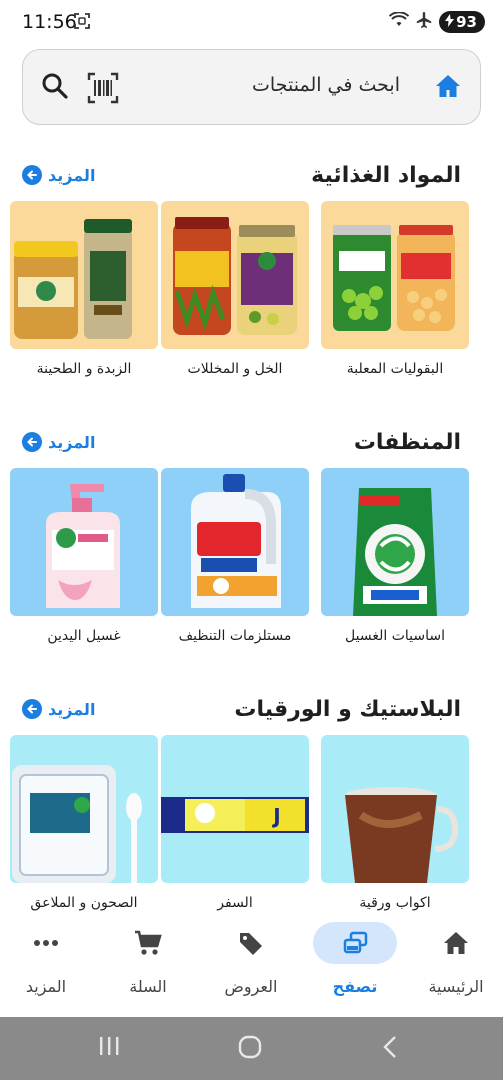 This screenshot has width=503, height=1080. What do you see at coordinates (450, 22) in the screenshot?
I see `bolt-icon` at bounding box center [450, 22].